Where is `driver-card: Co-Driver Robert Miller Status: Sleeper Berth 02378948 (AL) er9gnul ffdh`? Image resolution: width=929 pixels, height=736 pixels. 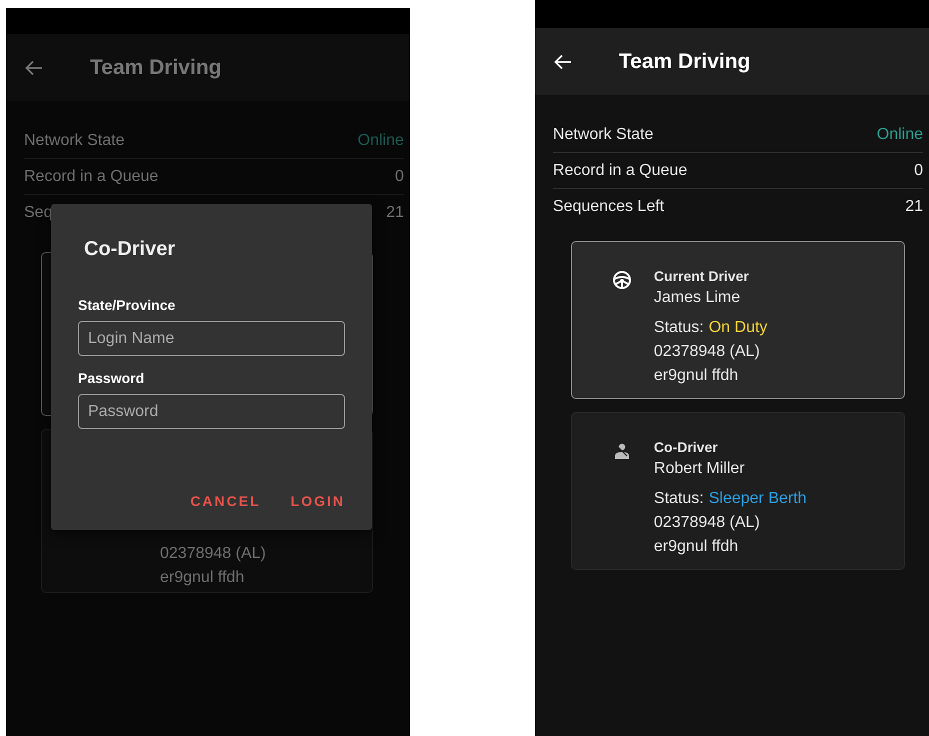 driver-card: Co-Driver Robert Miller Status: Sleeper Berth 02378948 (AL) er9gnul ffdh is located at coordinates (737, 491).